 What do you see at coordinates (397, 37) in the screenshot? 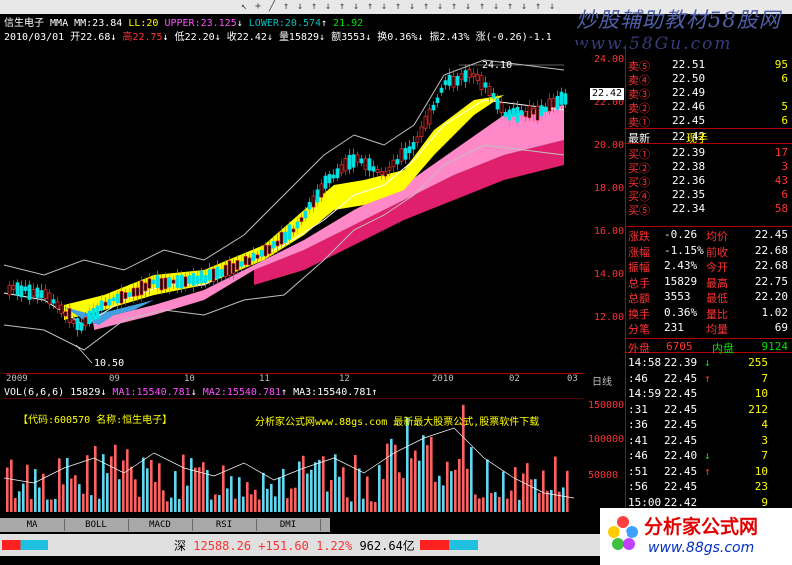
I see `quote-turnover: 换0.36%` at bounding box center [397, 37].